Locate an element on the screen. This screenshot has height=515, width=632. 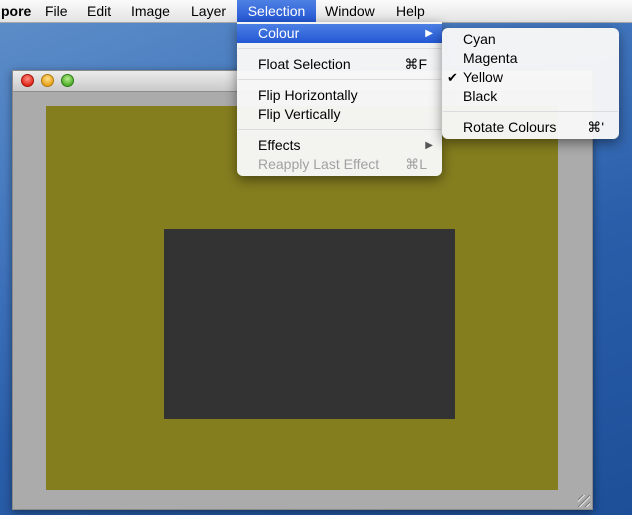
menu-edit: Edit is located at coordinates (99, 11).